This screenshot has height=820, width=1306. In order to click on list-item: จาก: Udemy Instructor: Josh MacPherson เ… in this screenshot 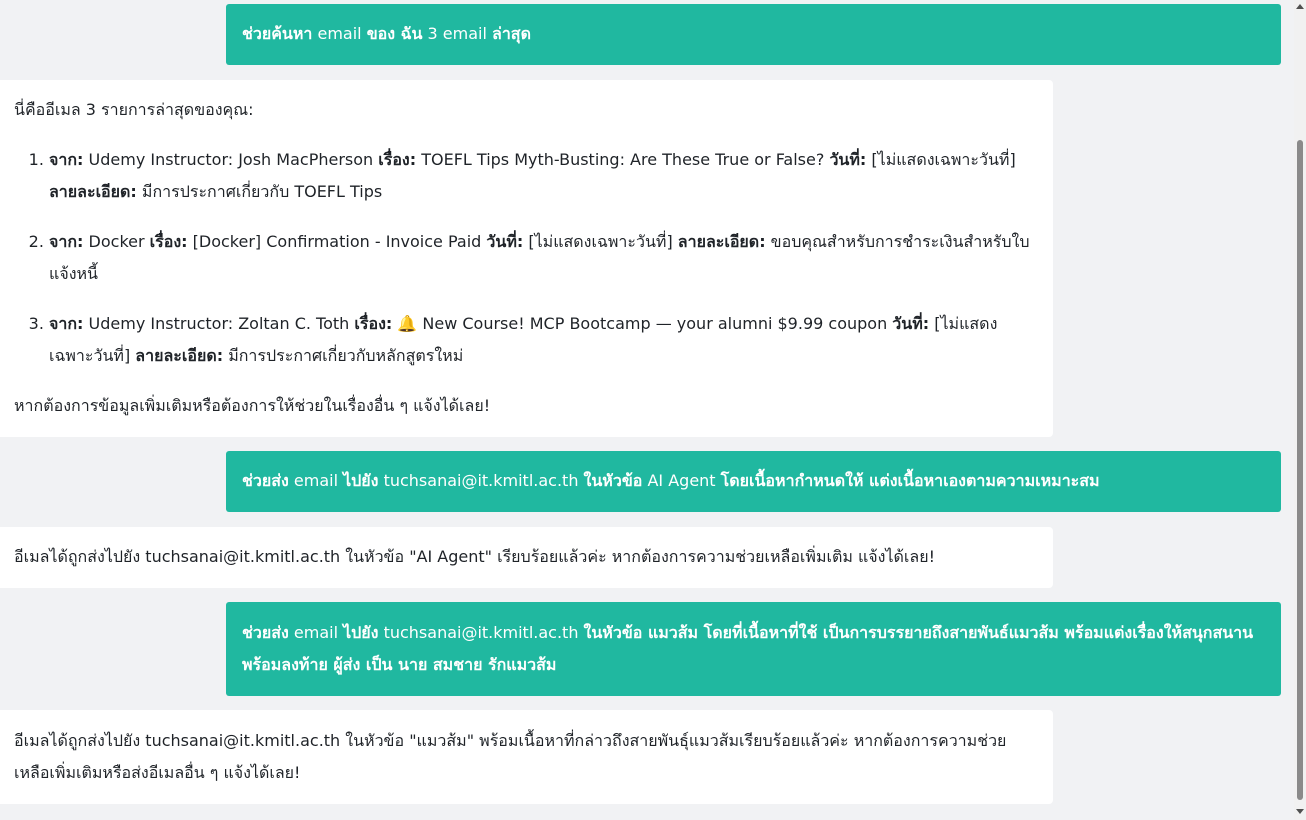, I will do `click(544, 176)`.